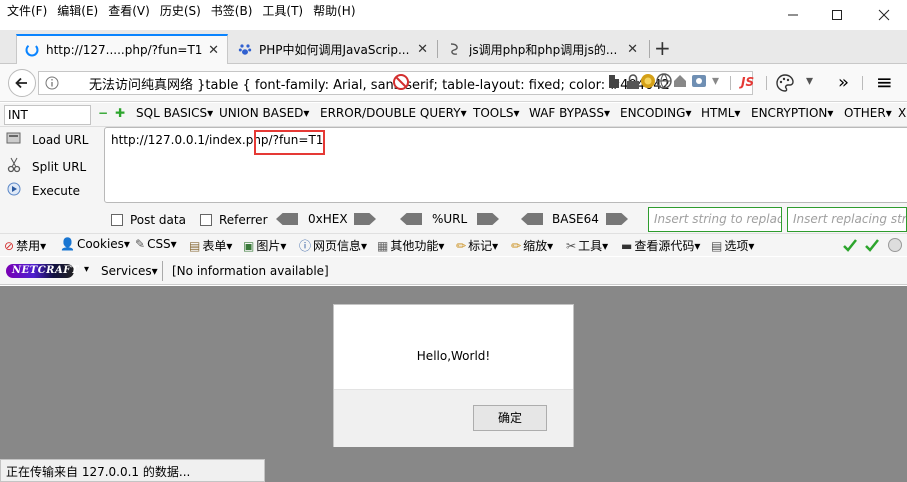 Image resolution: width=907 pixels, height=482 pixels. Describe the element at coordinates (785, 83) in the screenshot. I see `palette-icon` at that location.